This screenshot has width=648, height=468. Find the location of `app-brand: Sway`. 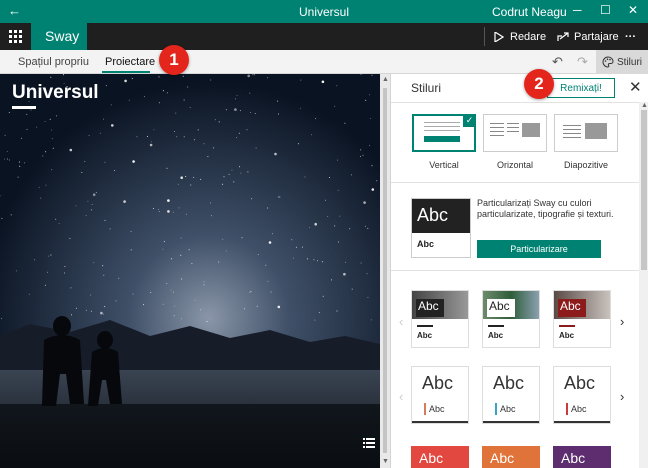

app-brand: Sway is located at coordinates (59, 36).